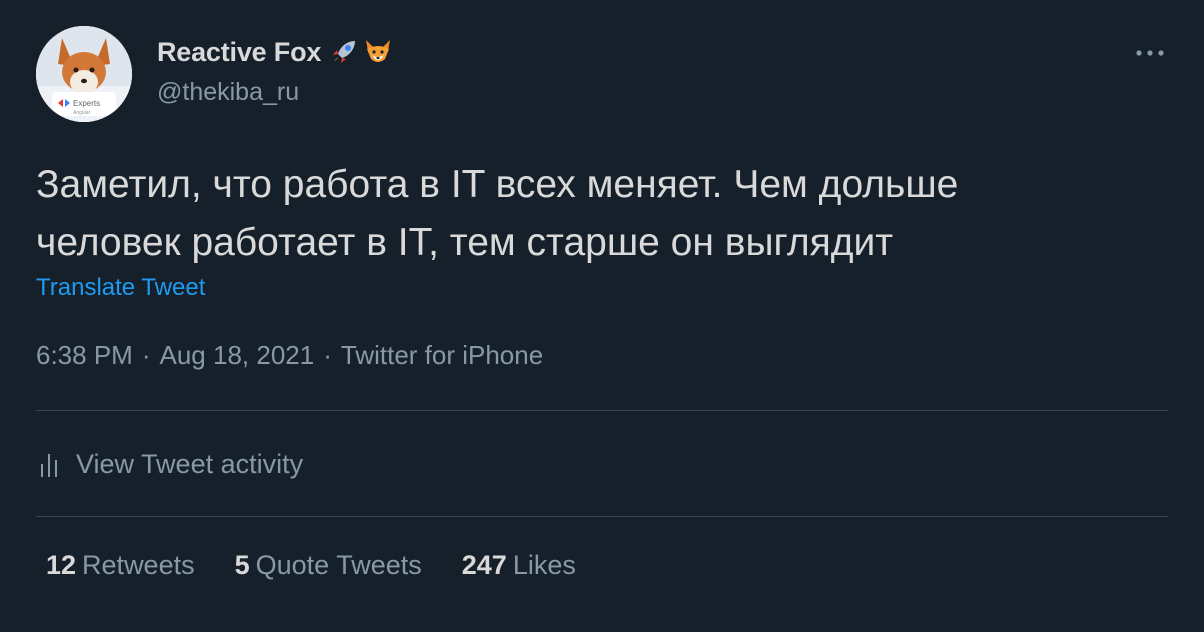  I want to click on retweets-label: Retweets, so click(138, 565).